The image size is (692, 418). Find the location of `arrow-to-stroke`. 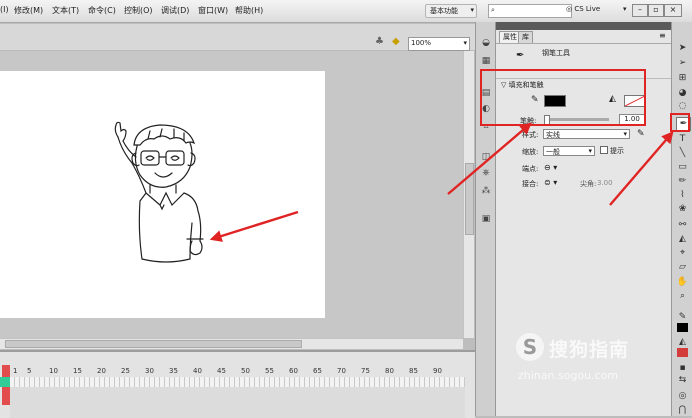

arrow-to-stroke is located at coordinates (489, 158).